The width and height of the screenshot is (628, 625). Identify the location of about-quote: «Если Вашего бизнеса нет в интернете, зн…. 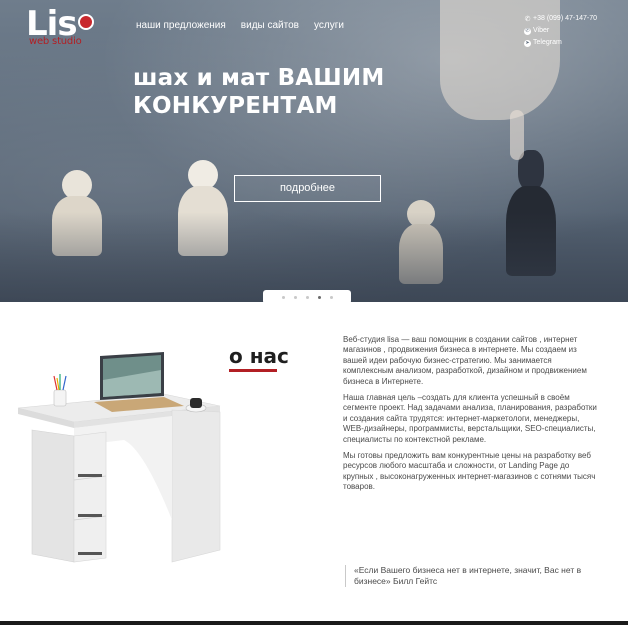
(467, 576).